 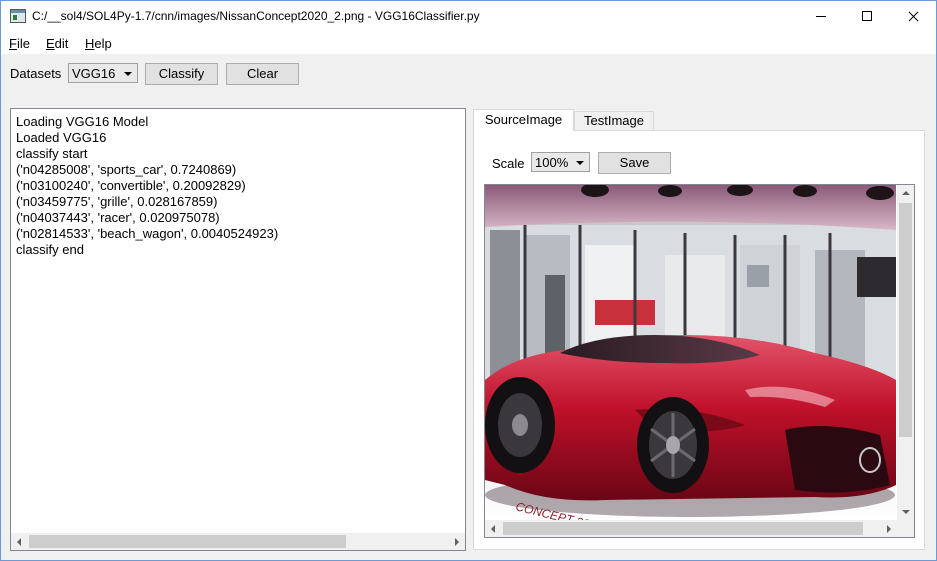 What do you see at coordinates (262, 74) in the screenshot?
I see `clear-button: Clear` at bounding box center [262, 74].